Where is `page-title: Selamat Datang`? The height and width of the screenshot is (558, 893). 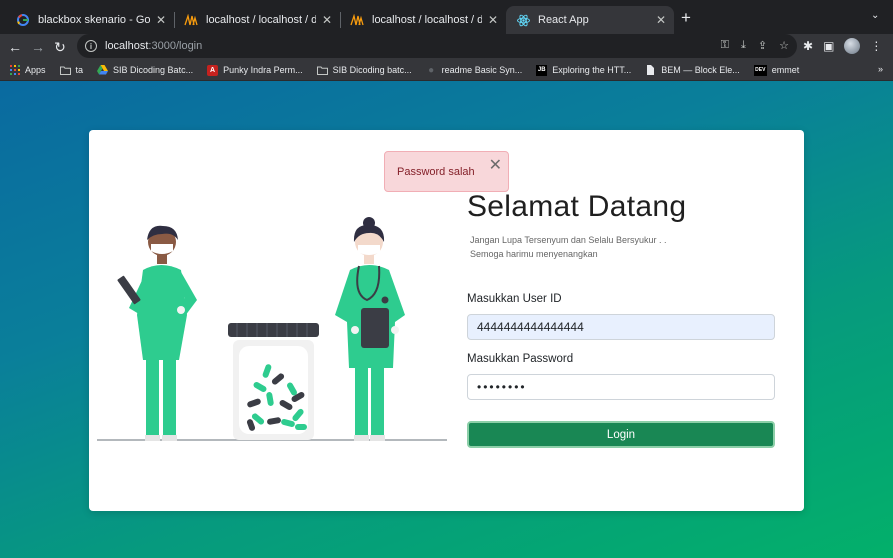 page-title: Selamat Datang is located at coordinates (577, 206).